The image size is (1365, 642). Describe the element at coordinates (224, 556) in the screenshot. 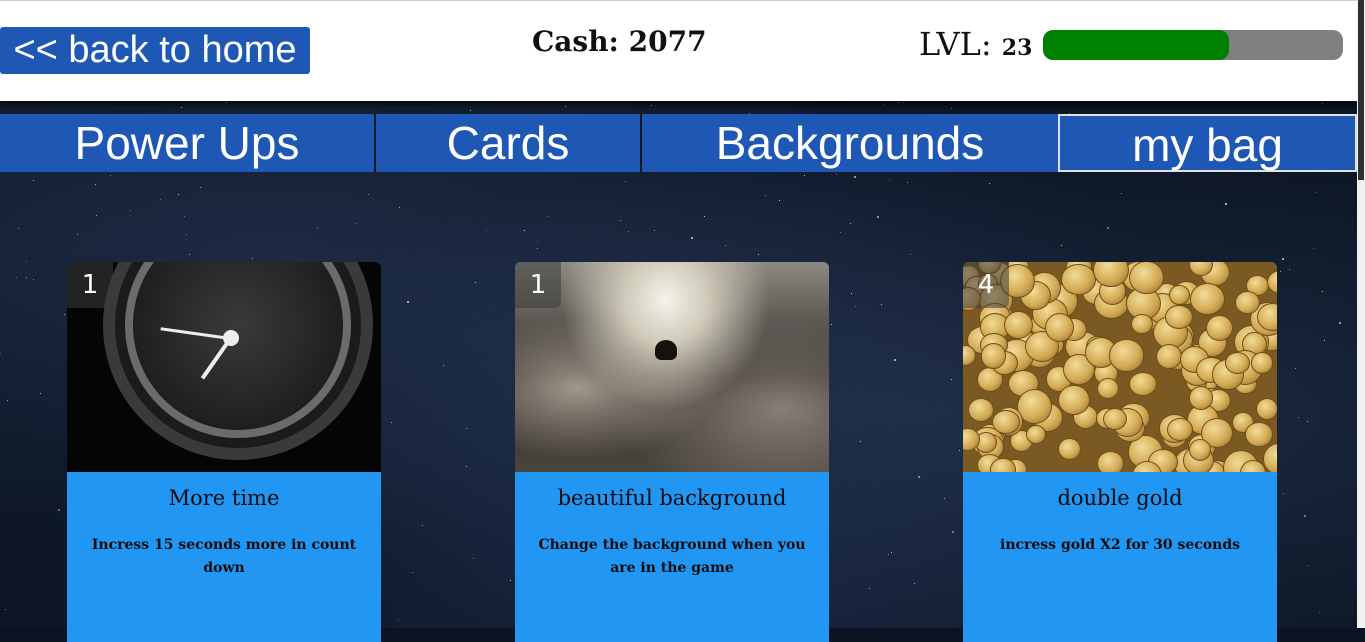

I see `item-description: Incress 15 seconds more in count down` at that location.